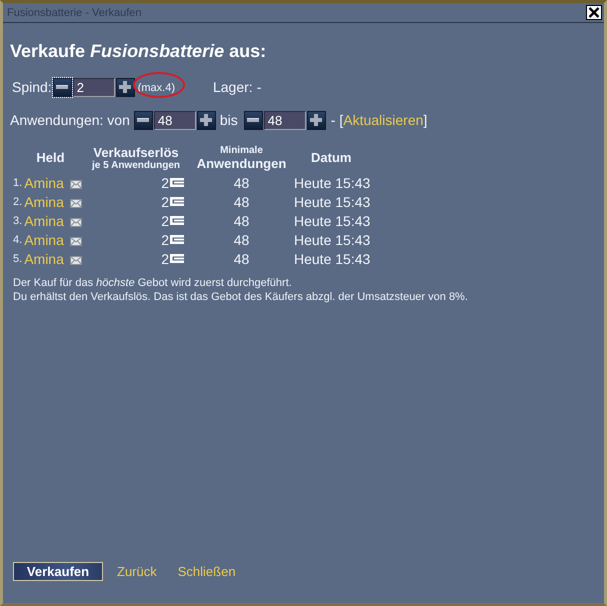 This screenshot has height=606, width=607. What do you see at coordinates (50, 157) in the screenshot?
I see `column-header: Held` at bounding box center [50, 157].